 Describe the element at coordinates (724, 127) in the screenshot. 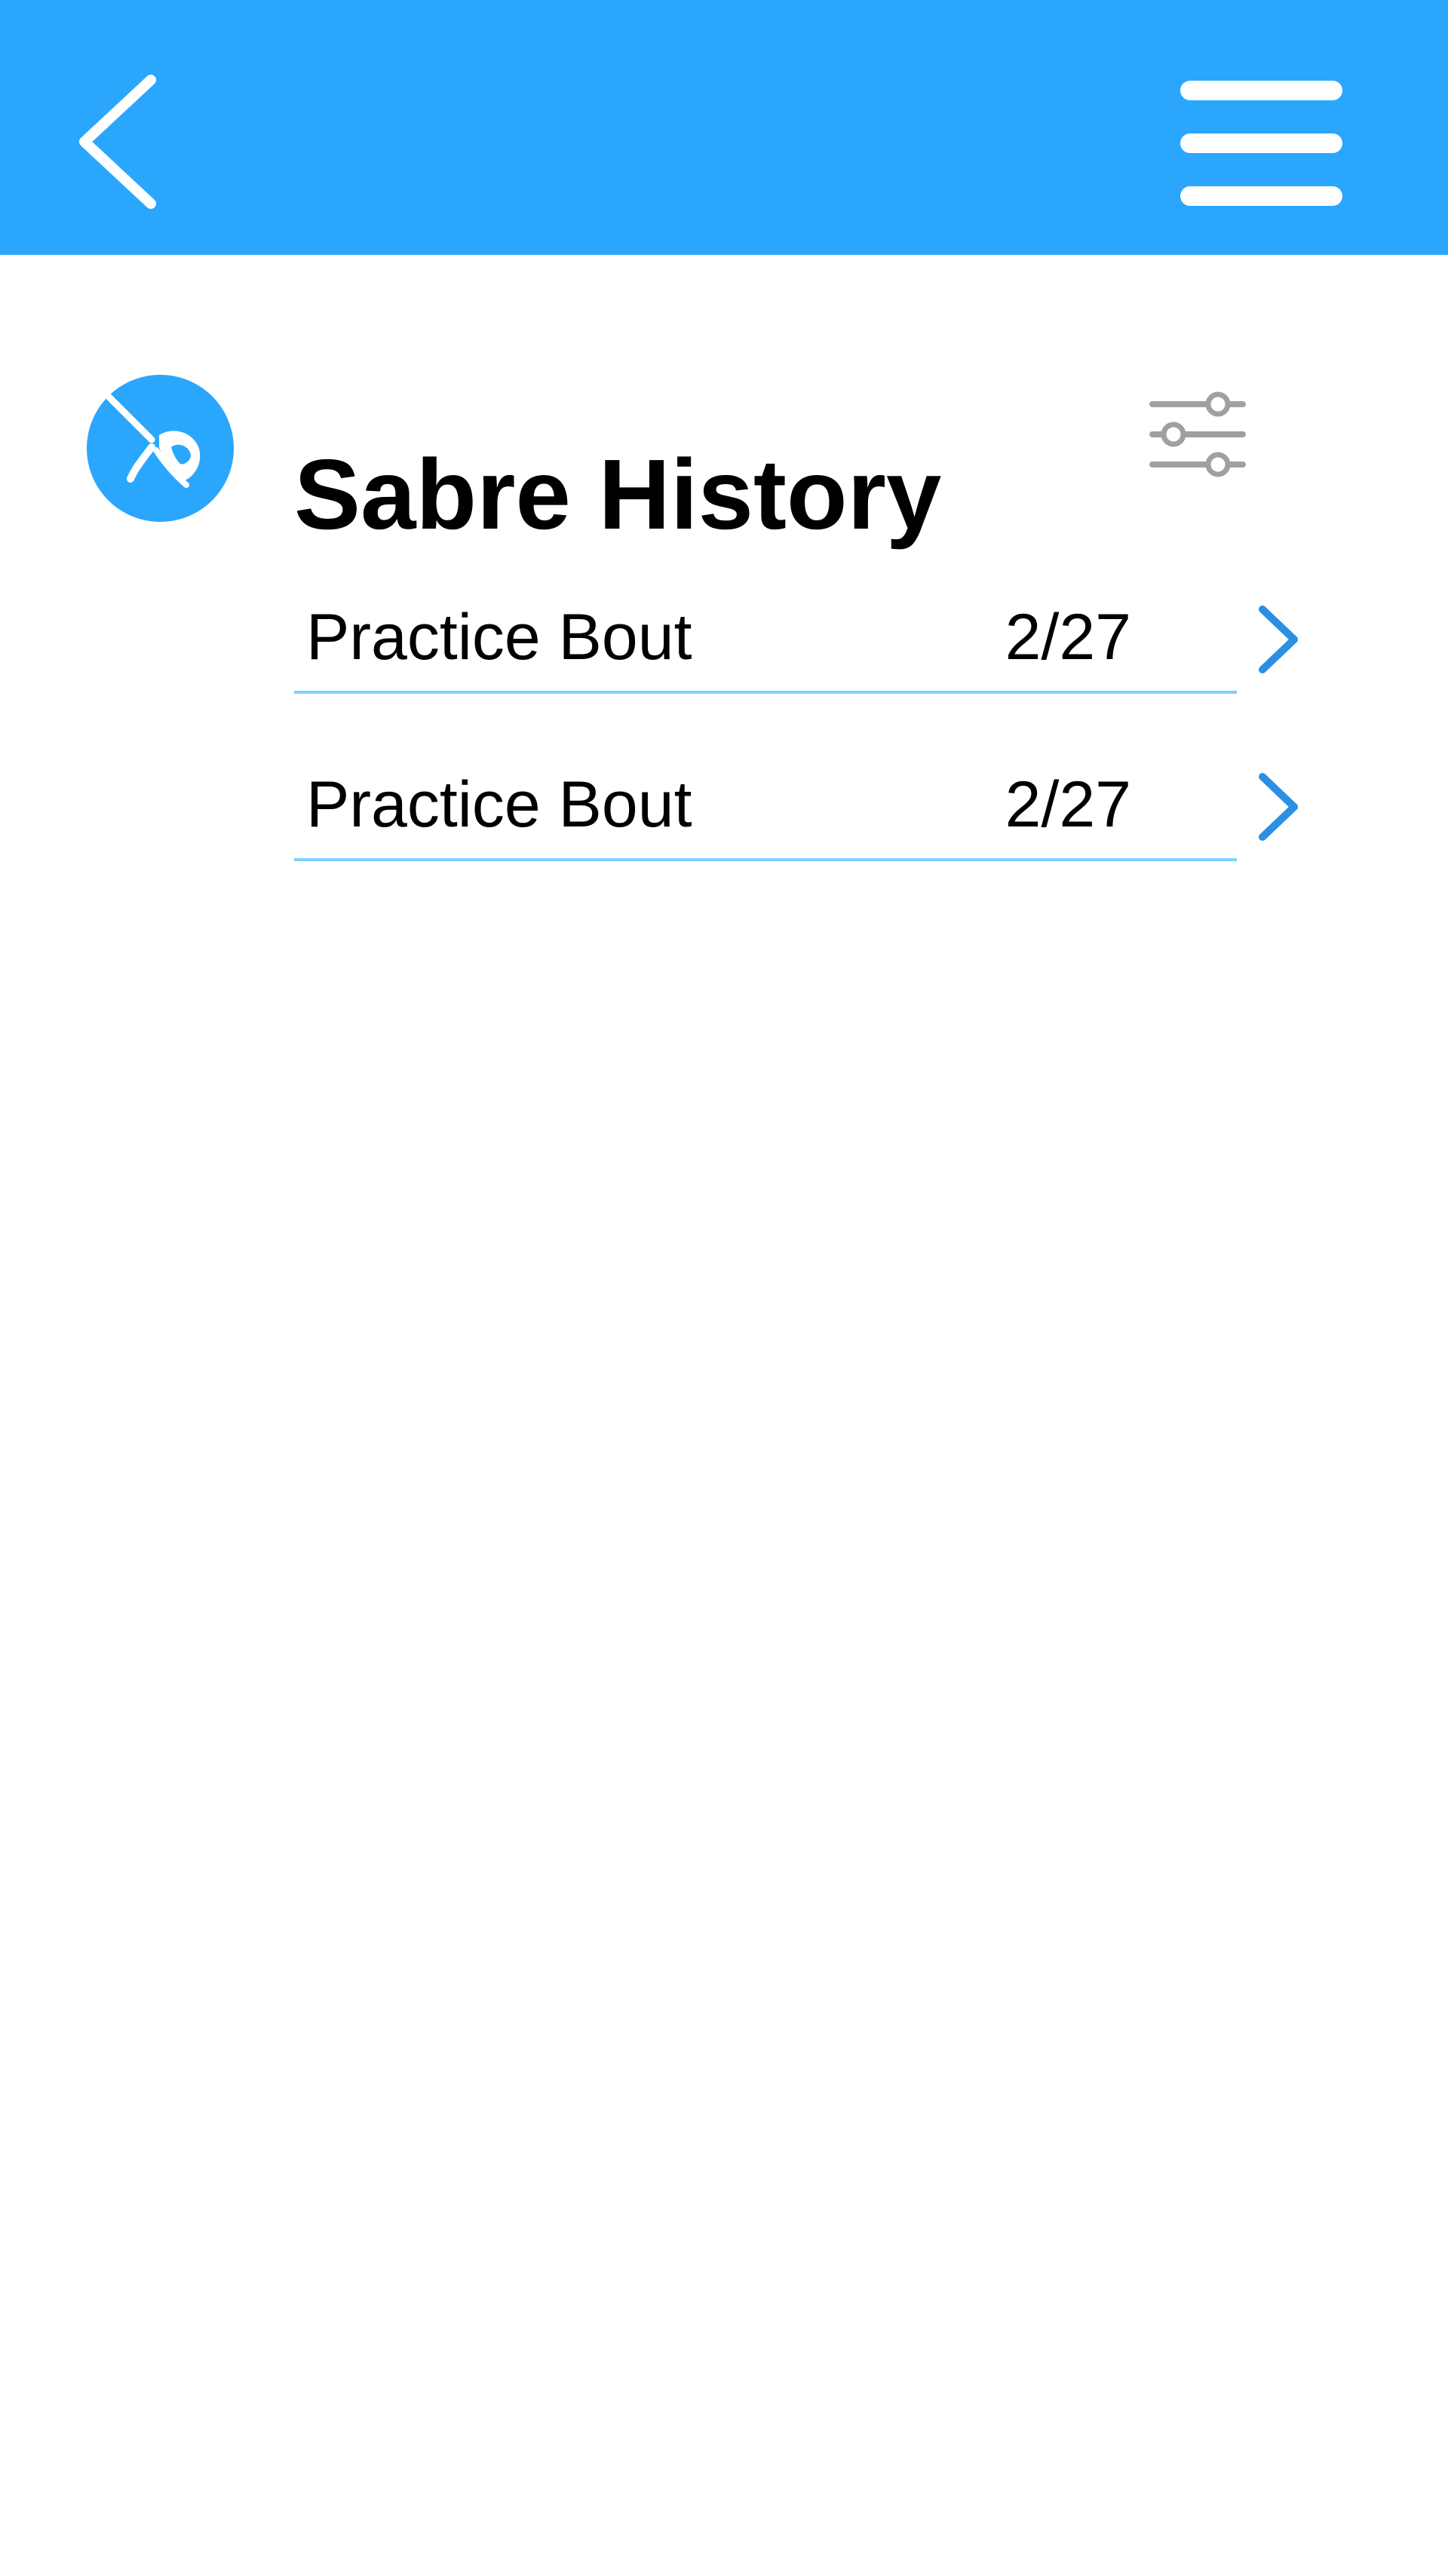

I see `app-bar` at that location.